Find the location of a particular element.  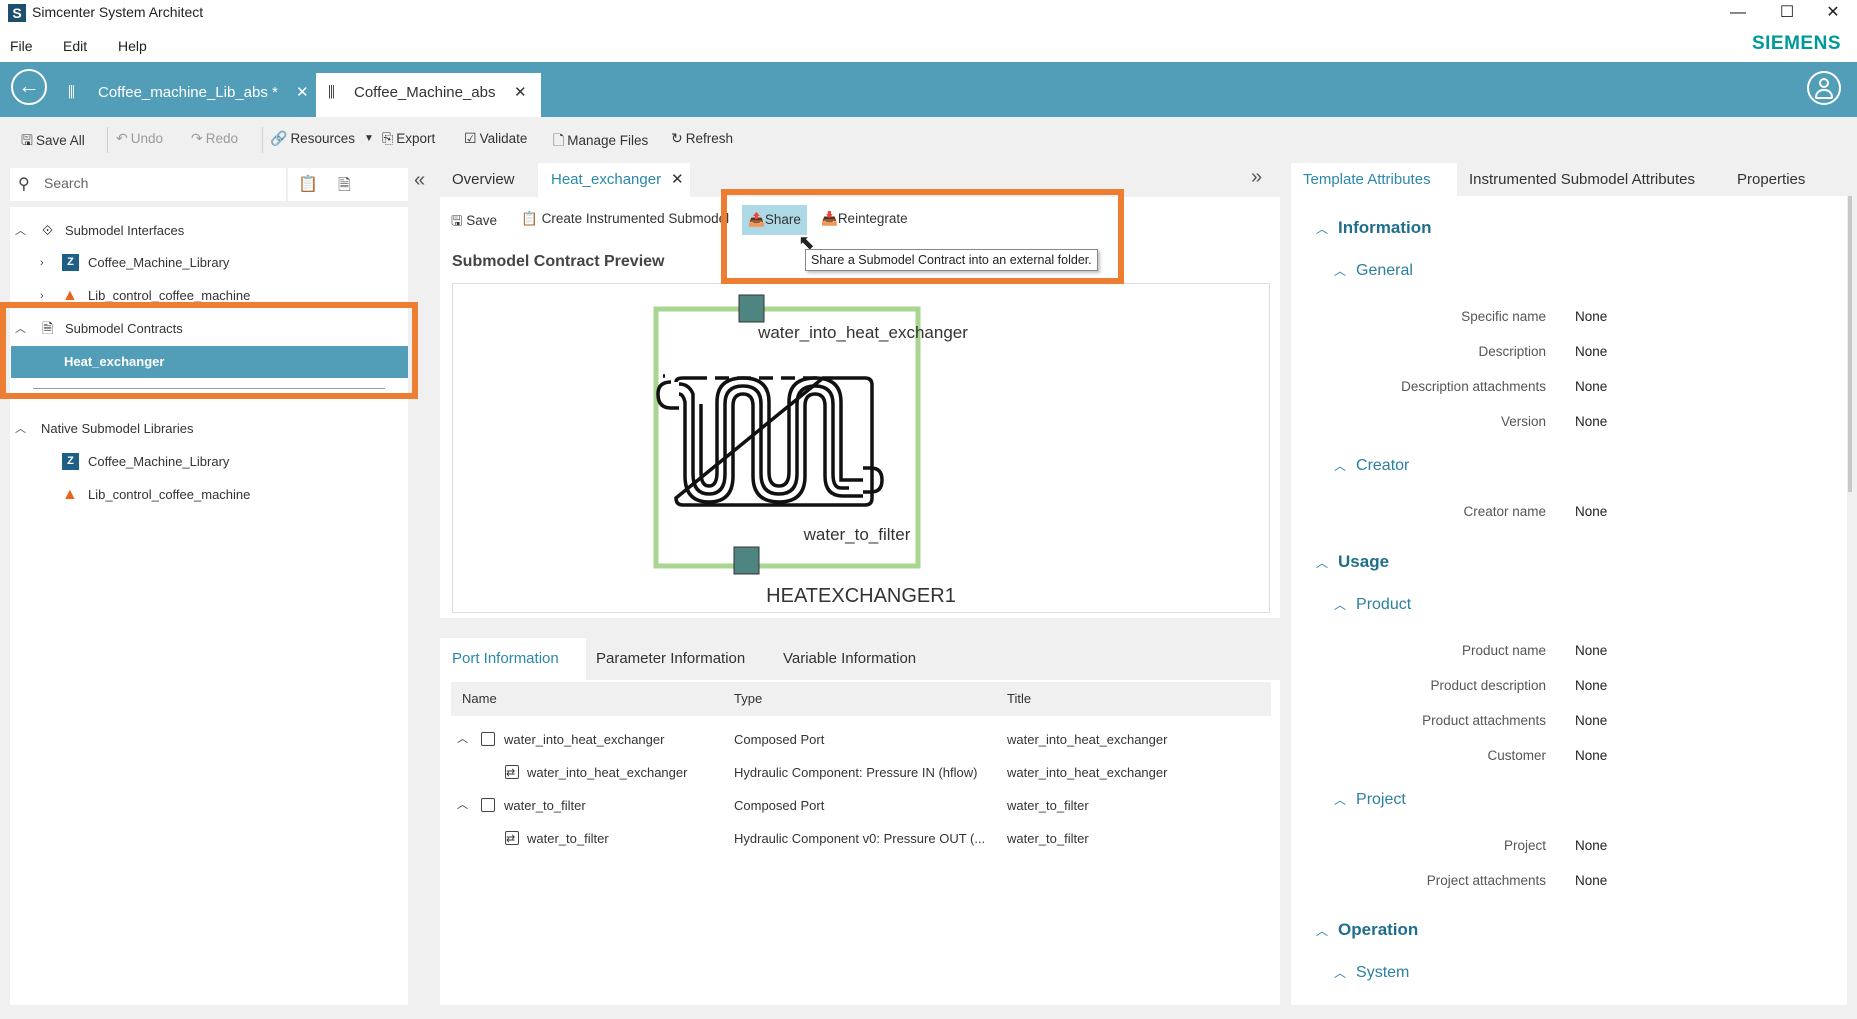

tree-item-native-lib-control-coffee-machine: ▲ Lib_control_coffee_machine is located at coordinates (209, 495).